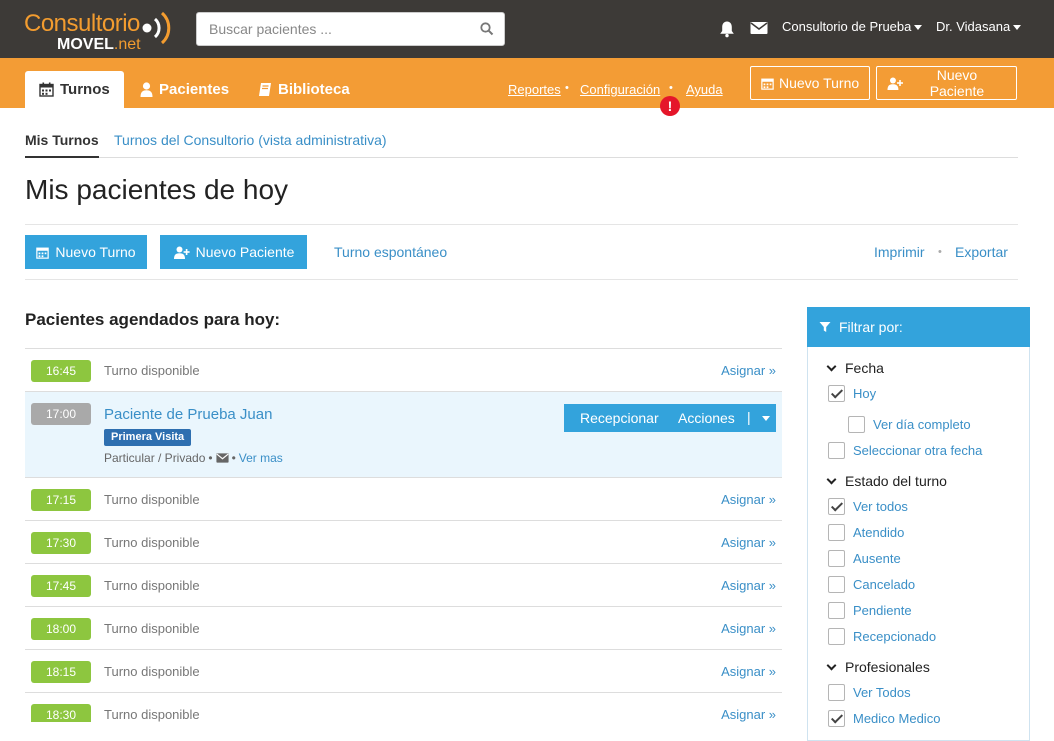 This screenshot has width=1054, height=741. I want to click on filter-title: Filtrar por:, so click(871, 327).